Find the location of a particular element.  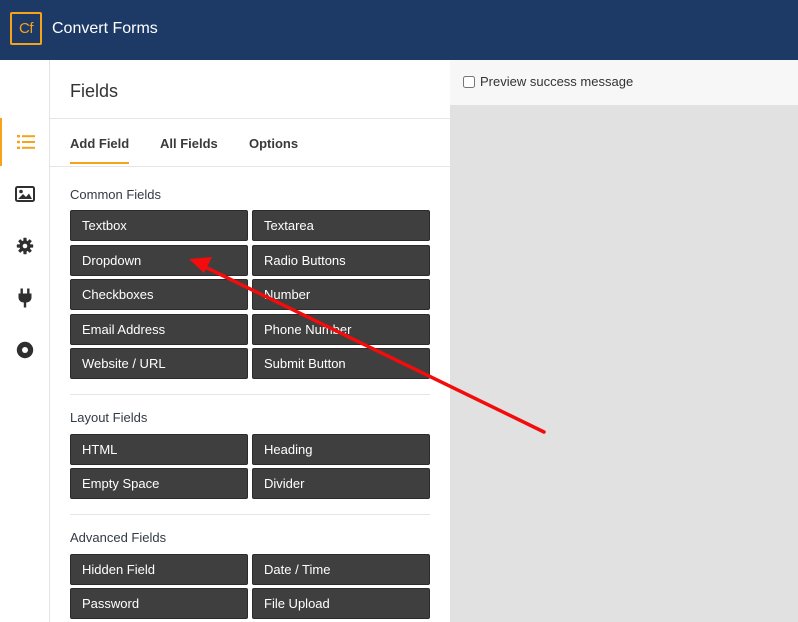

panel-title: Fields is located at coordinates (94, 91).